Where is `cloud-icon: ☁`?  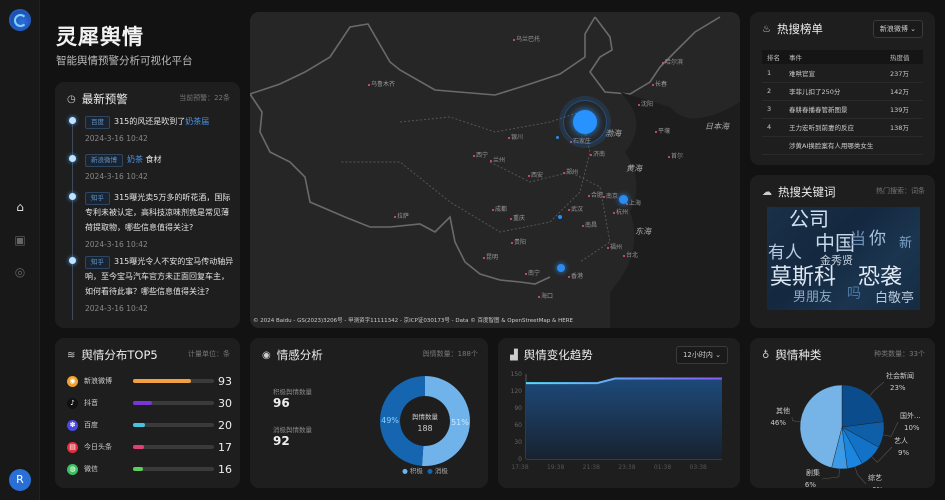 cloud-icon: ☁ is located at coordinates (767, 192).